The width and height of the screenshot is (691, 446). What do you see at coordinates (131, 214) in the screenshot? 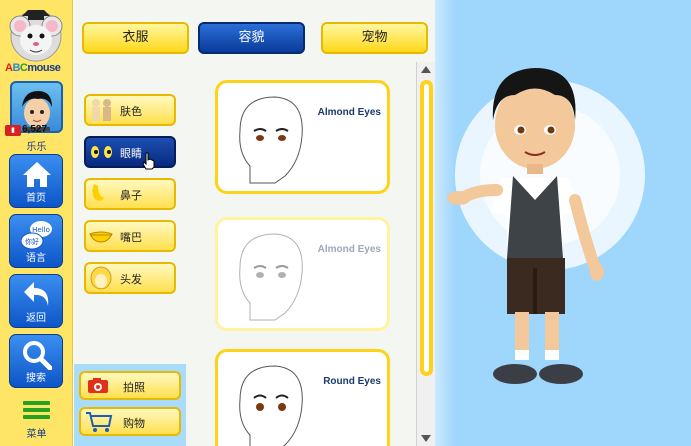
I see `category-list: 肤色 眼睛 鼻子 嘴巴 头发` at bounding box center [131, 214].